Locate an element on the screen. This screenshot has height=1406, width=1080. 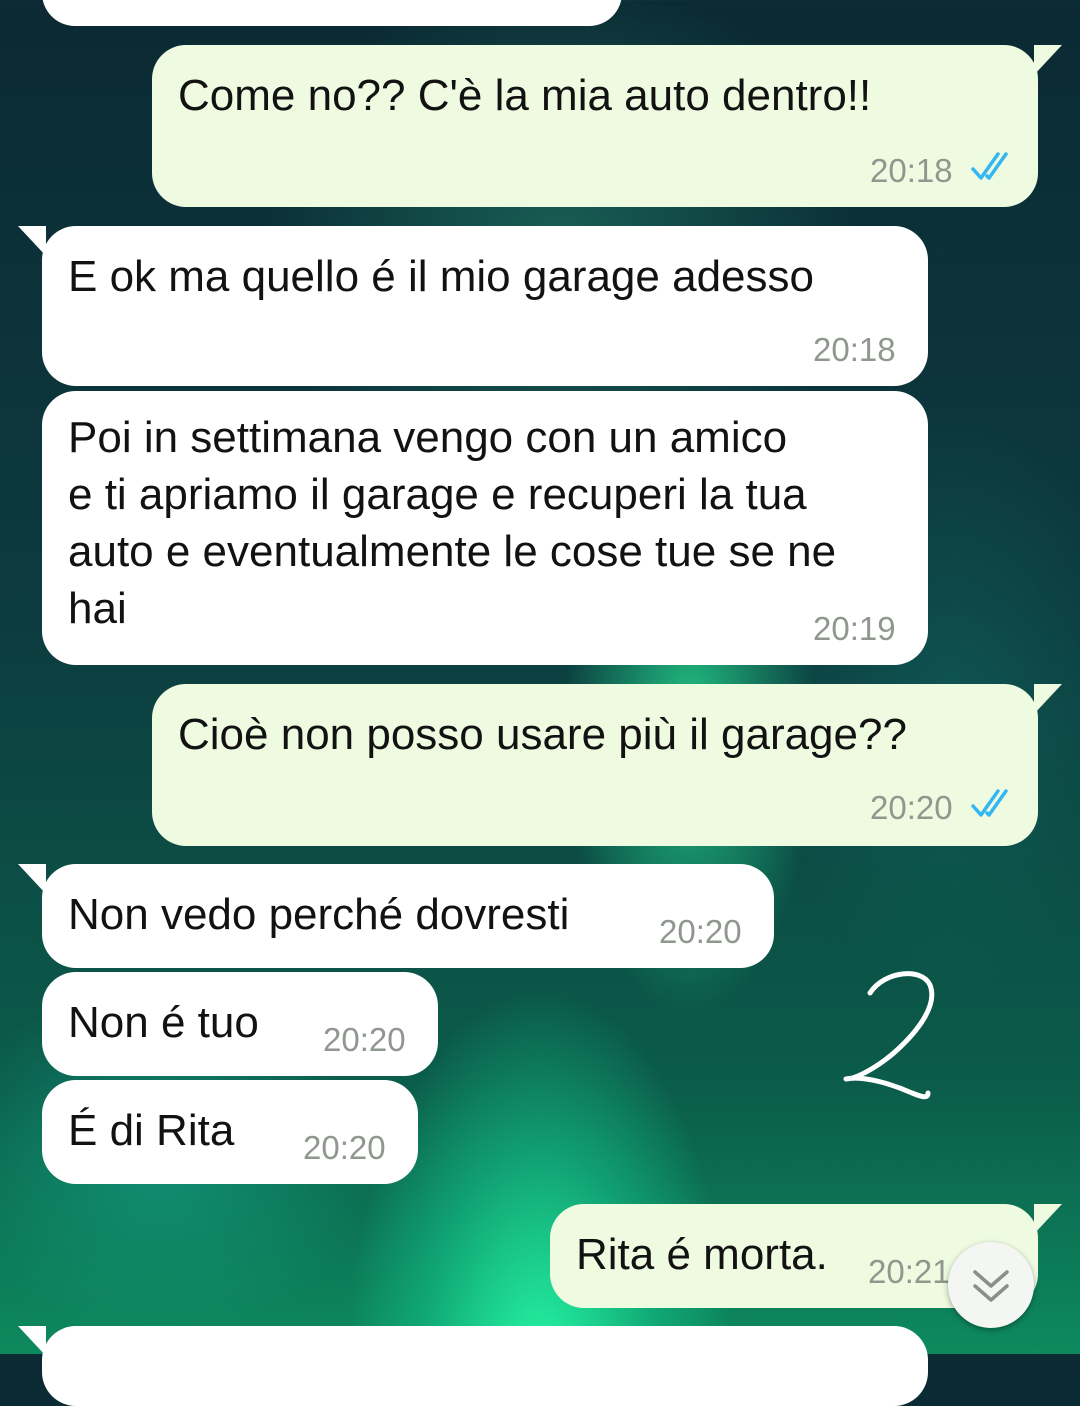
message-text: E ok ma quello é il mio garage adesso is located at coordinates (441, 276).